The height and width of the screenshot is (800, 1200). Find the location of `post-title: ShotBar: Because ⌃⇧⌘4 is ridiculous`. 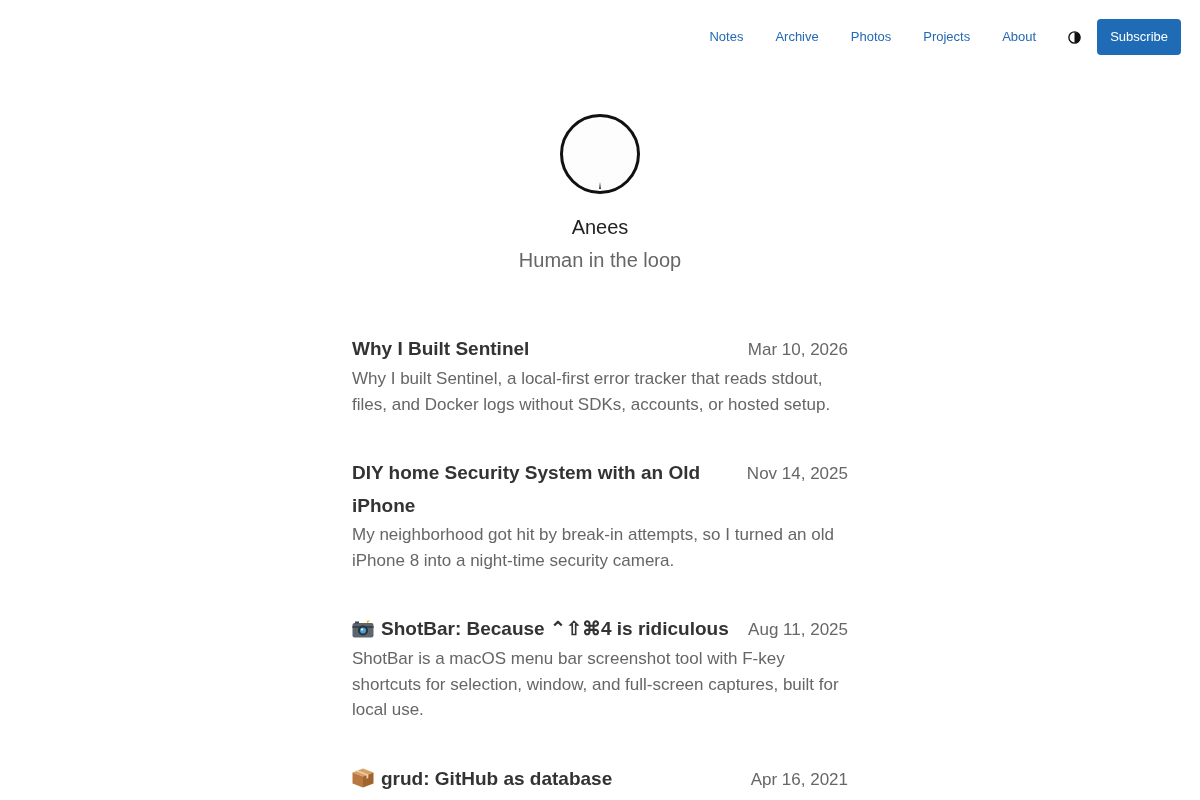

post-title: ShotBar: Because ⌃⇧⌘4 is ridiculous is located at coordinates (540, 628).